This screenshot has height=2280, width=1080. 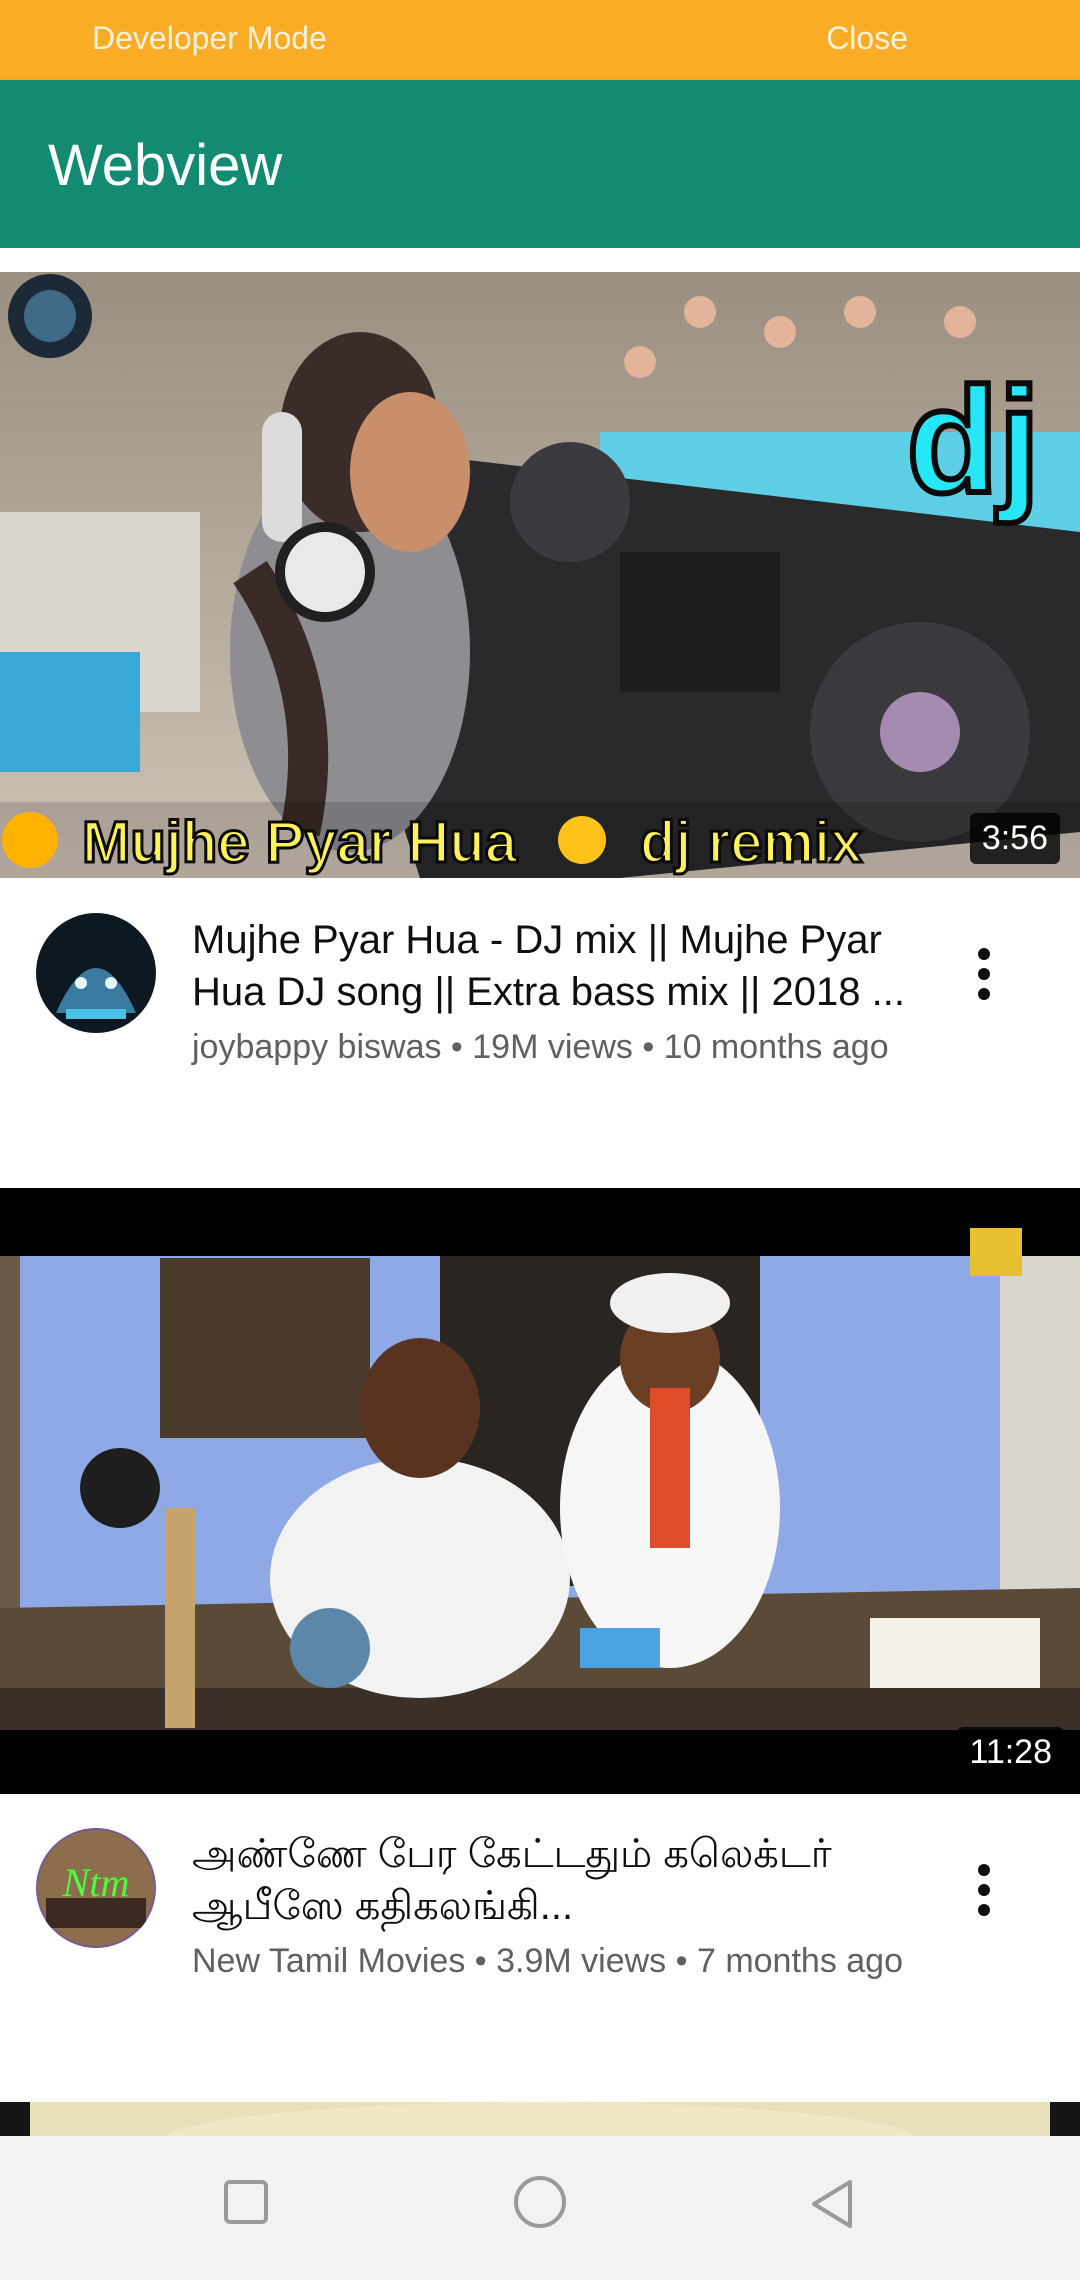 I want to click on video-thumbnail, so click(x=540, y=2119).